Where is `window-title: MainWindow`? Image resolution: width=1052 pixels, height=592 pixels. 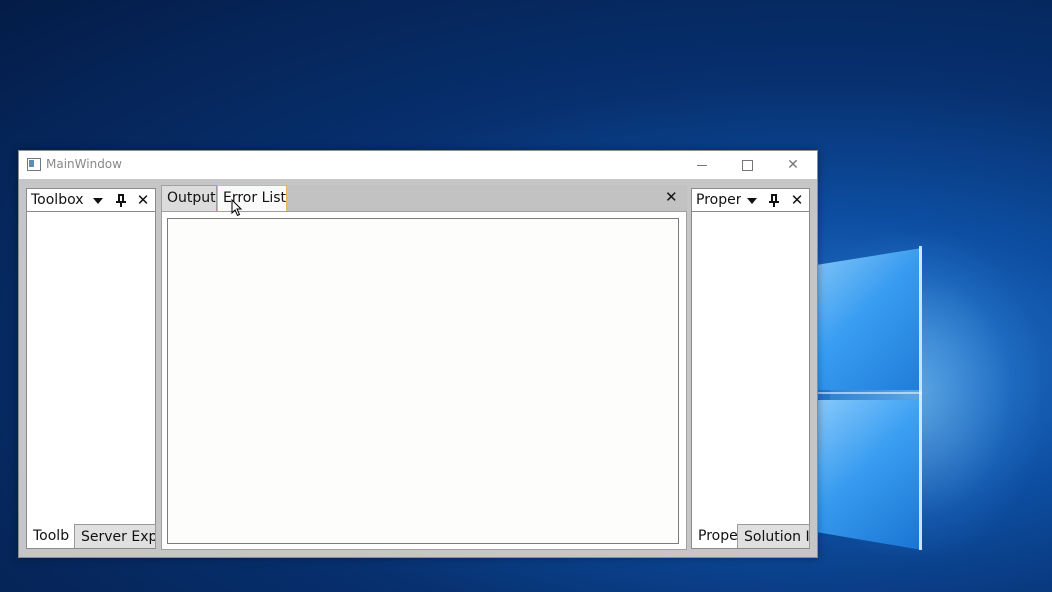 window-title: MainWindow is located at coordinates (84, 164).